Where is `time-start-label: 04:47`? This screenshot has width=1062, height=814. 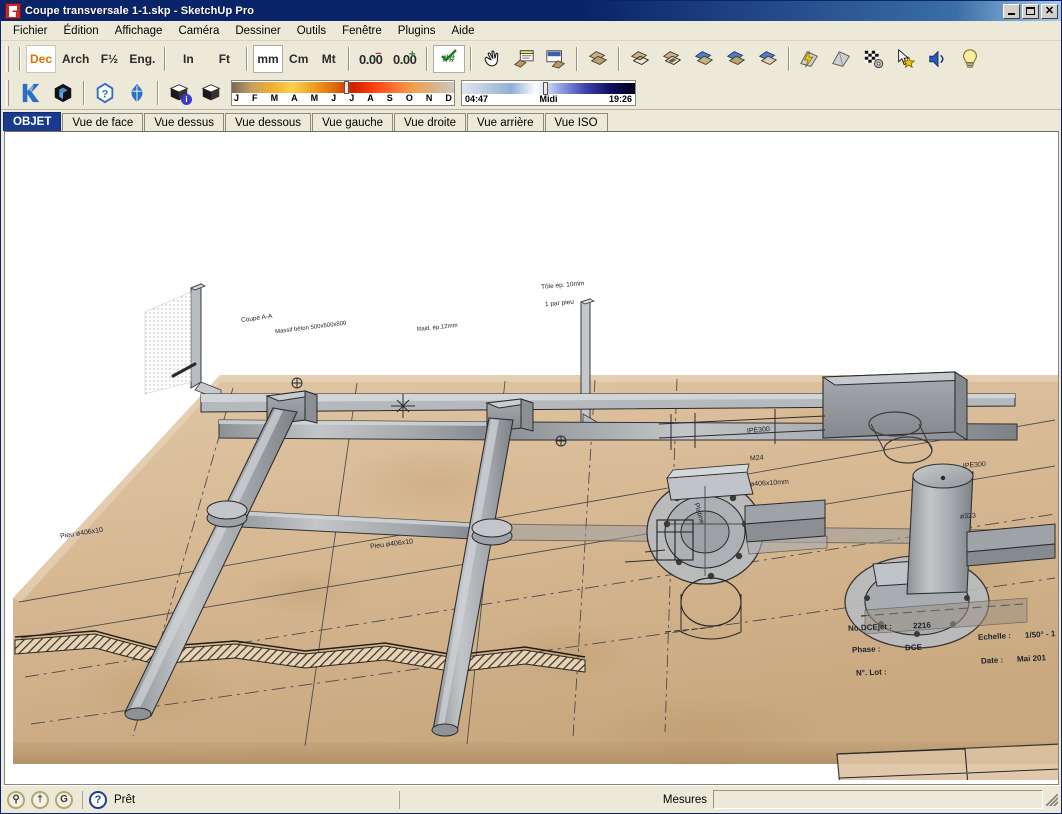
time-start-label: 04:47 is located at coordinates (477, 98).